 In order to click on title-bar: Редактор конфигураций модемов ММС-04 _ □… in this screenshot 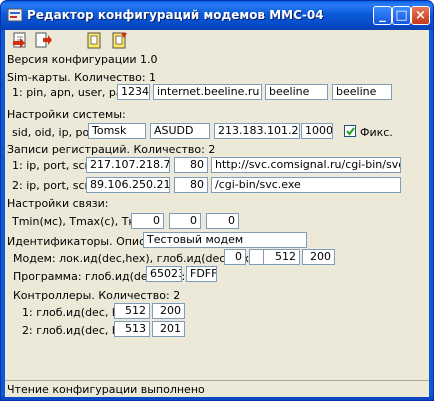, I will do `click(217, 15)`.